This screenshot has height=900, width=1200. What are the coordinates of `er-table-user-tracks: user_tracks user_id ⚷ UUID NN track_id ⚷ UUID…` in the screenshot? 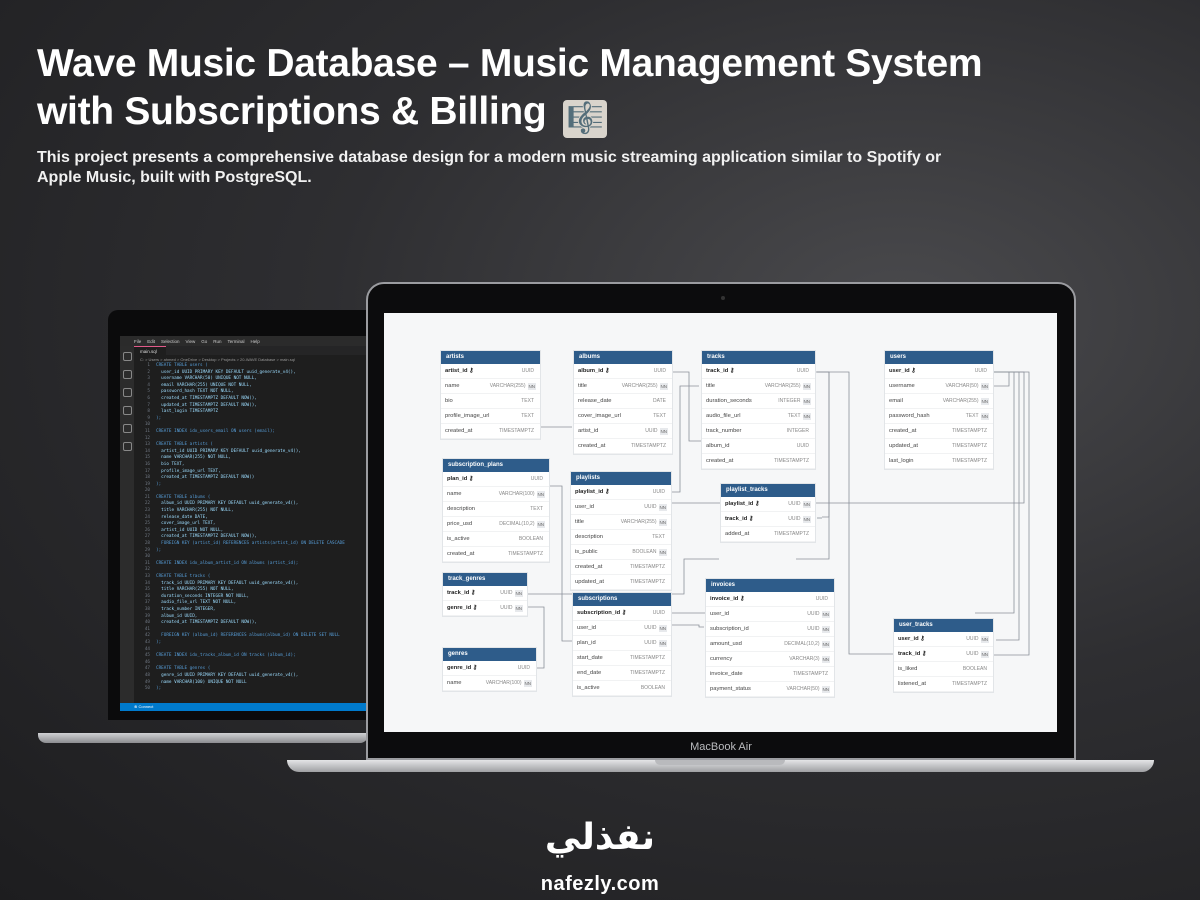 It's located at (943, 655).